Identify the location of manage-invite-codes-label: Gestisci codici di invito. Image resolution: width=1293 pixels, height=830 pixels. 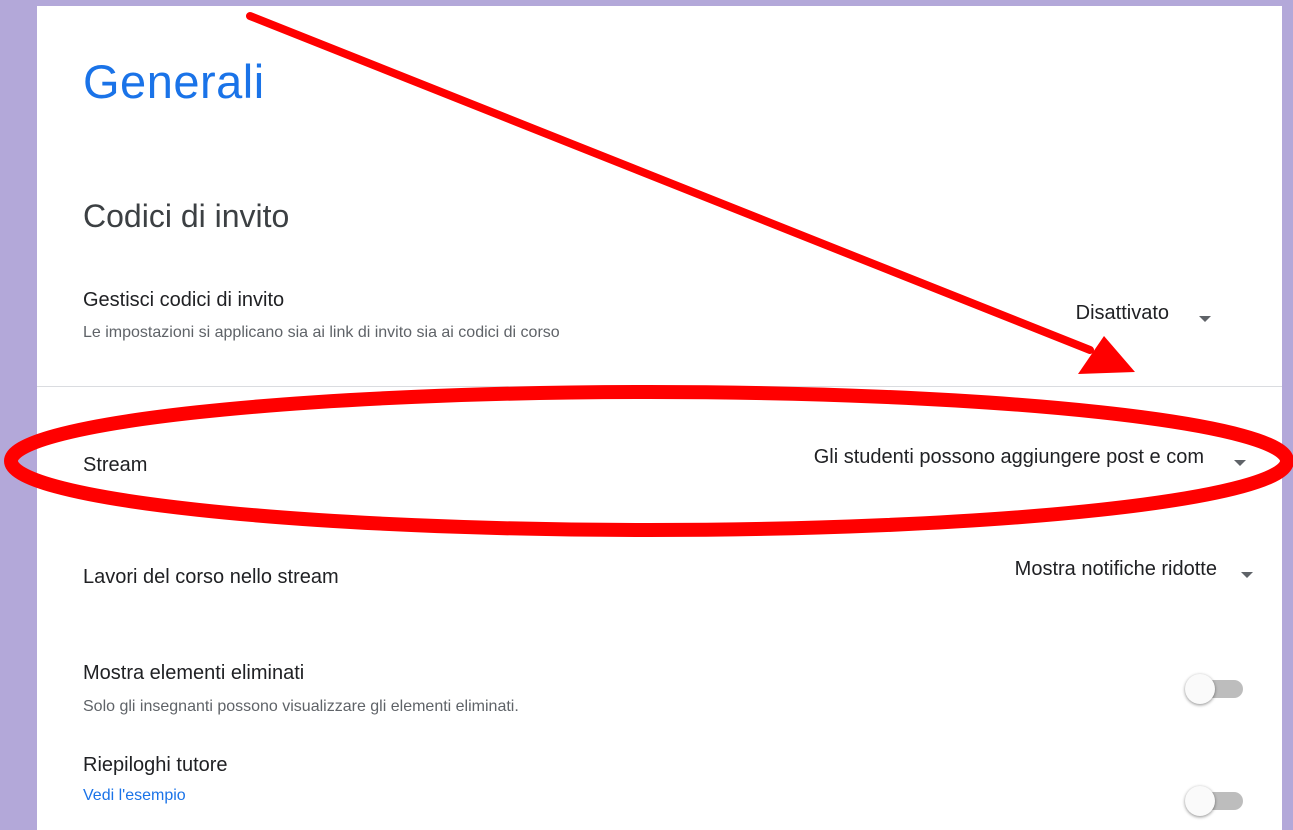
(184, 300).